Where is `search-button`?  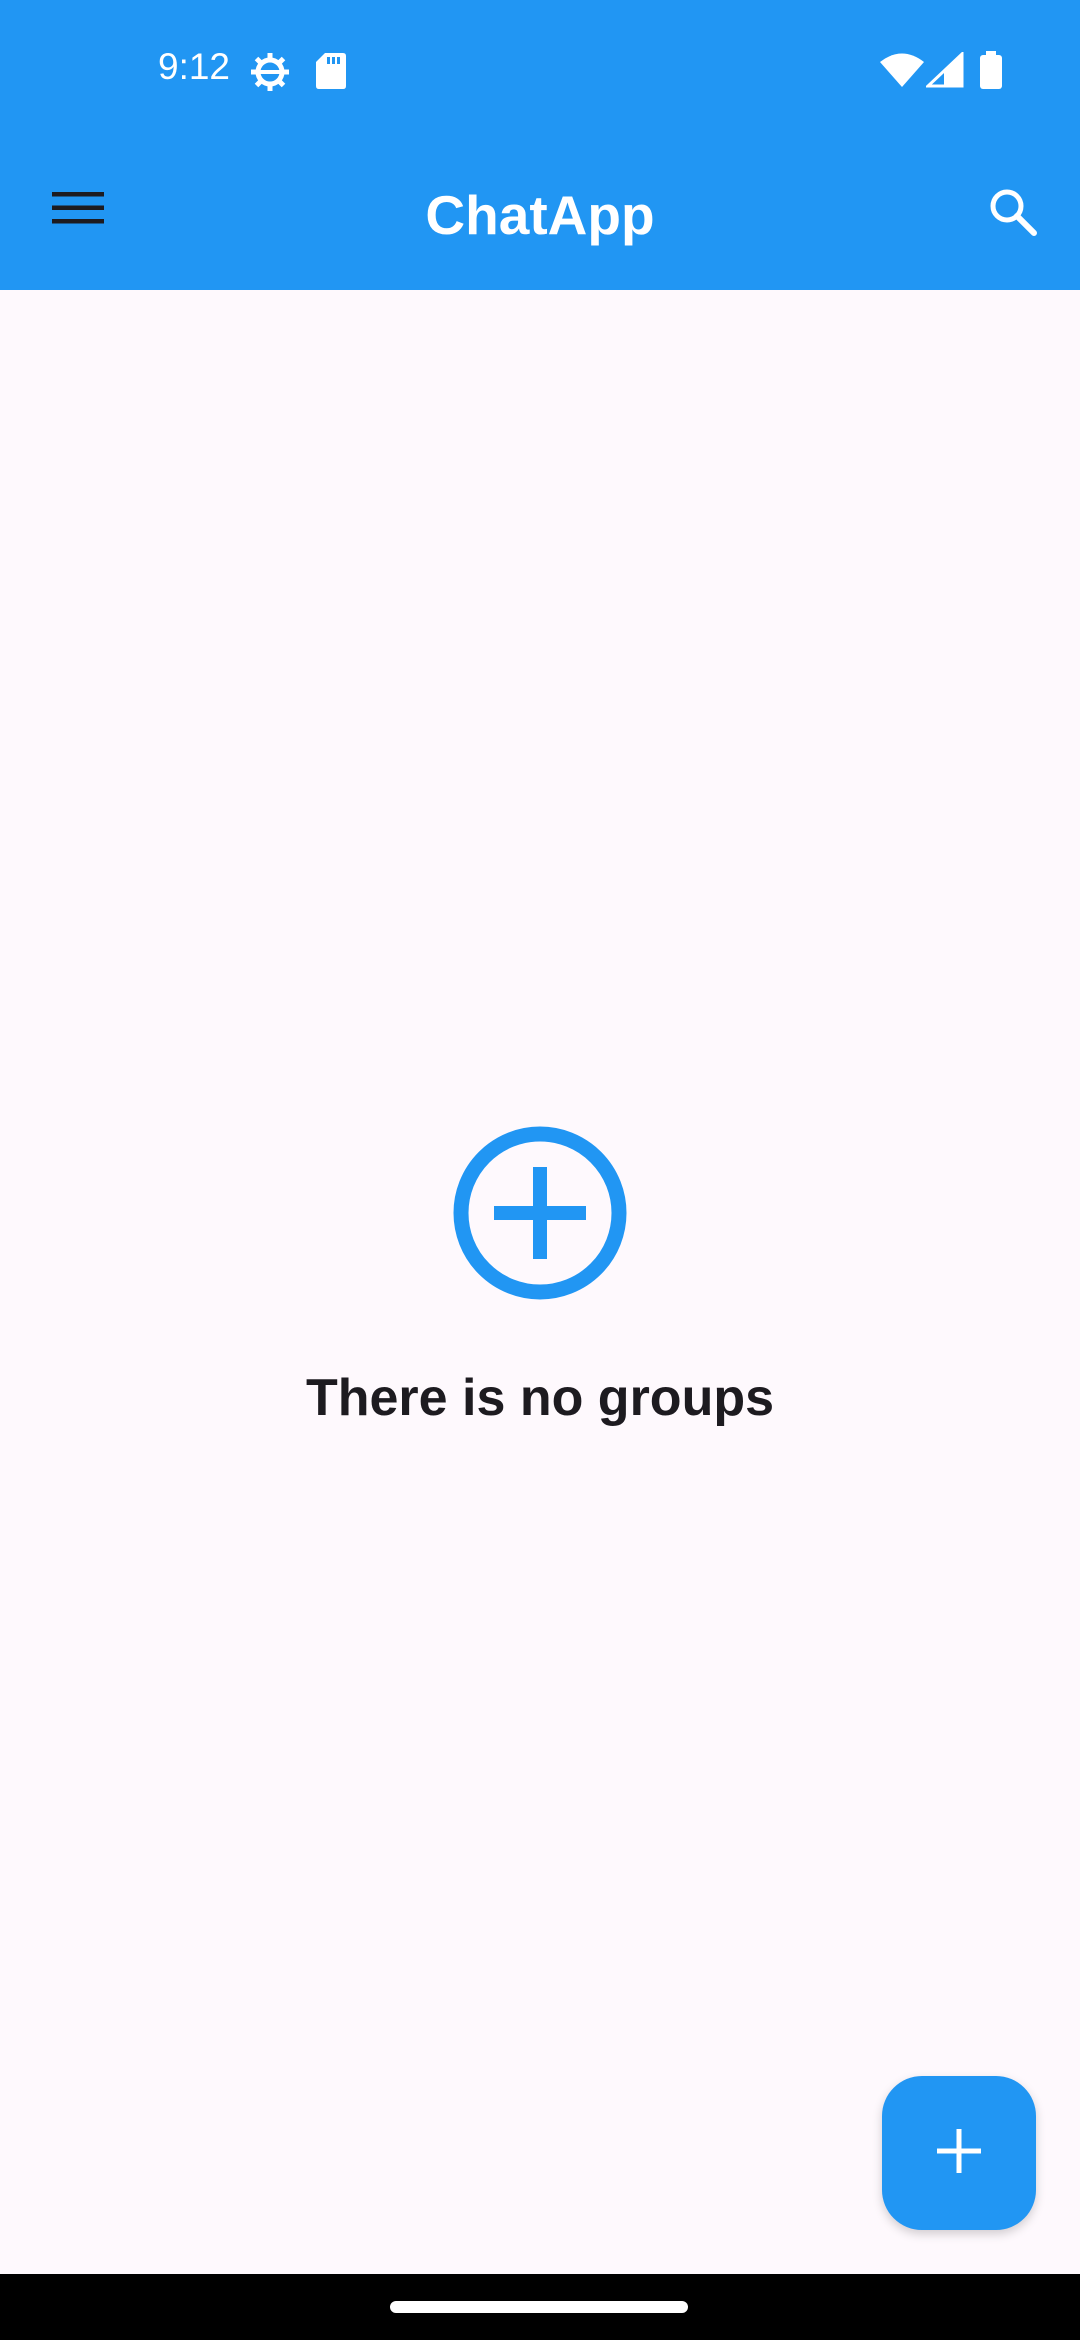
search-button is located at coordinates (1013, 214).